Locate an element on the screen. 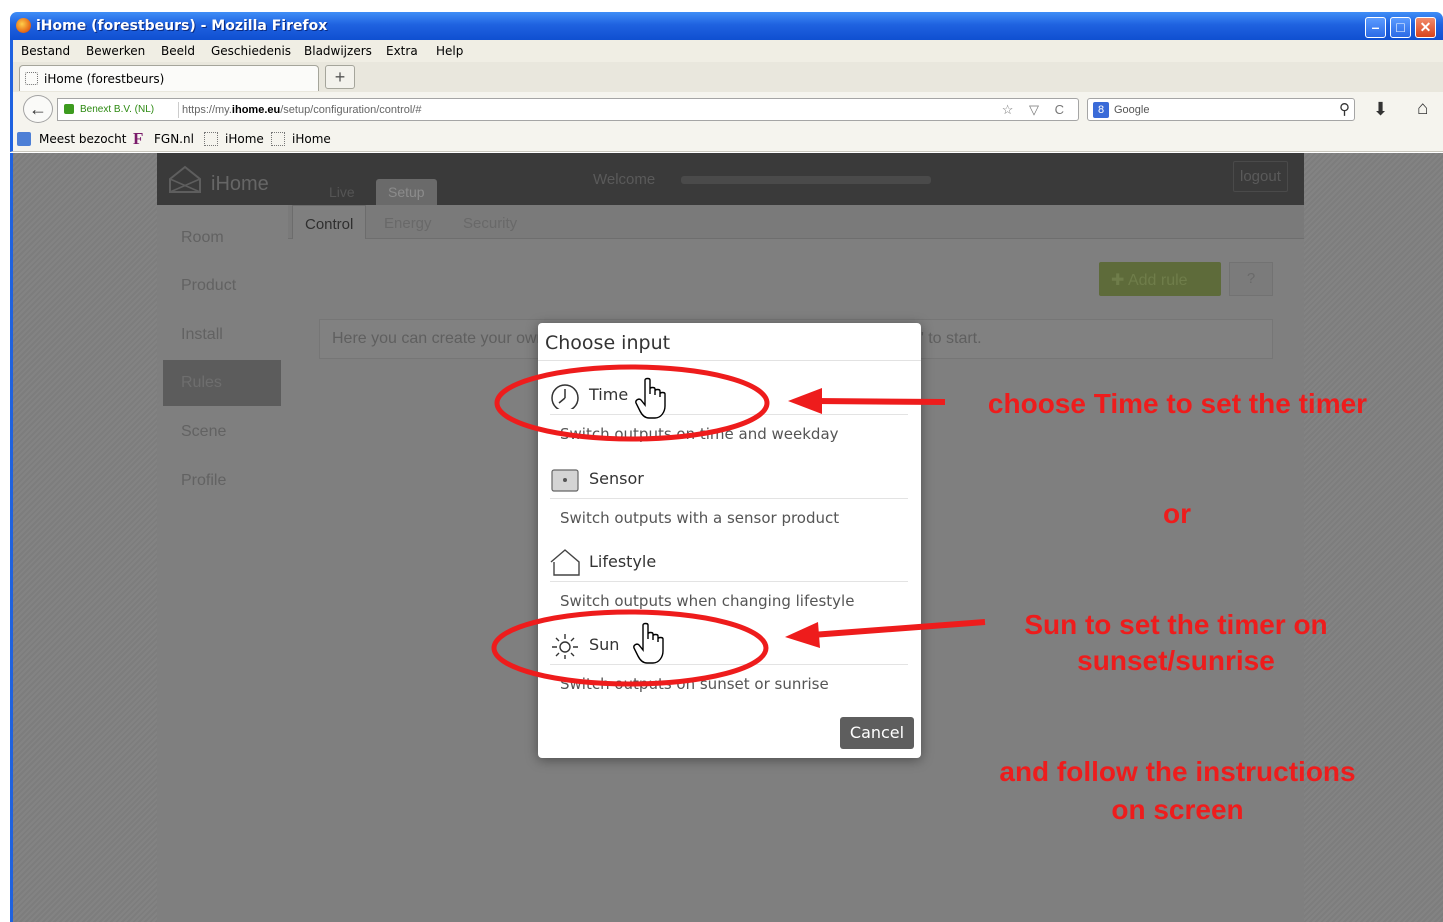  tab-setup: Setup is located at coordinates (406, 192).